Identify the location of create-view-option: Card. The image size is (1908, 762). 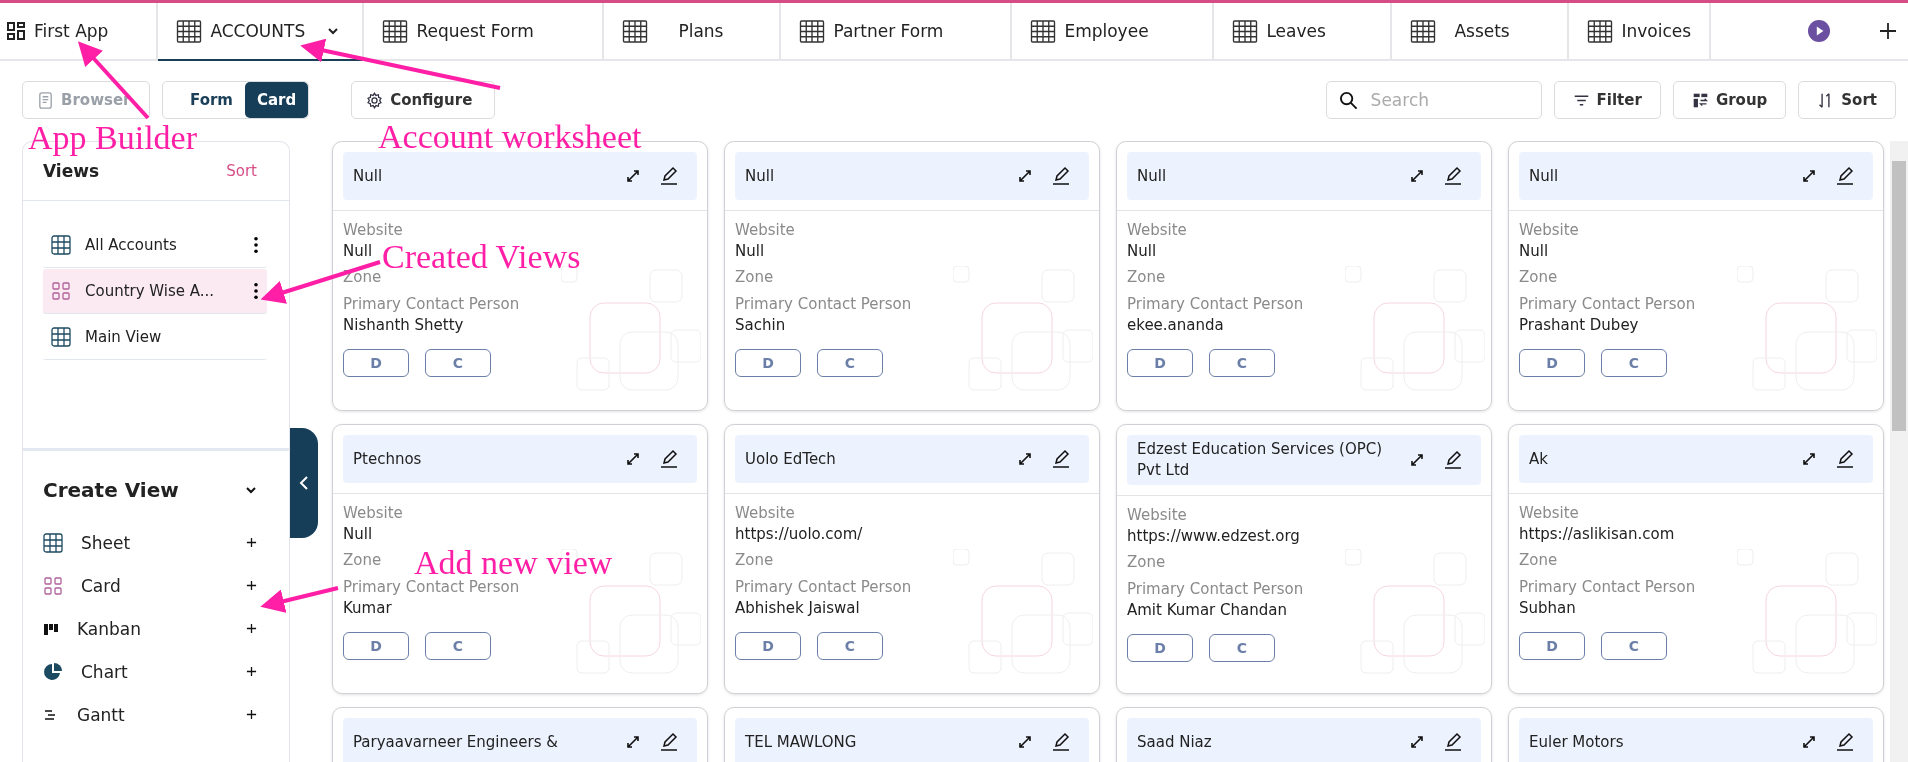
(150, 585).